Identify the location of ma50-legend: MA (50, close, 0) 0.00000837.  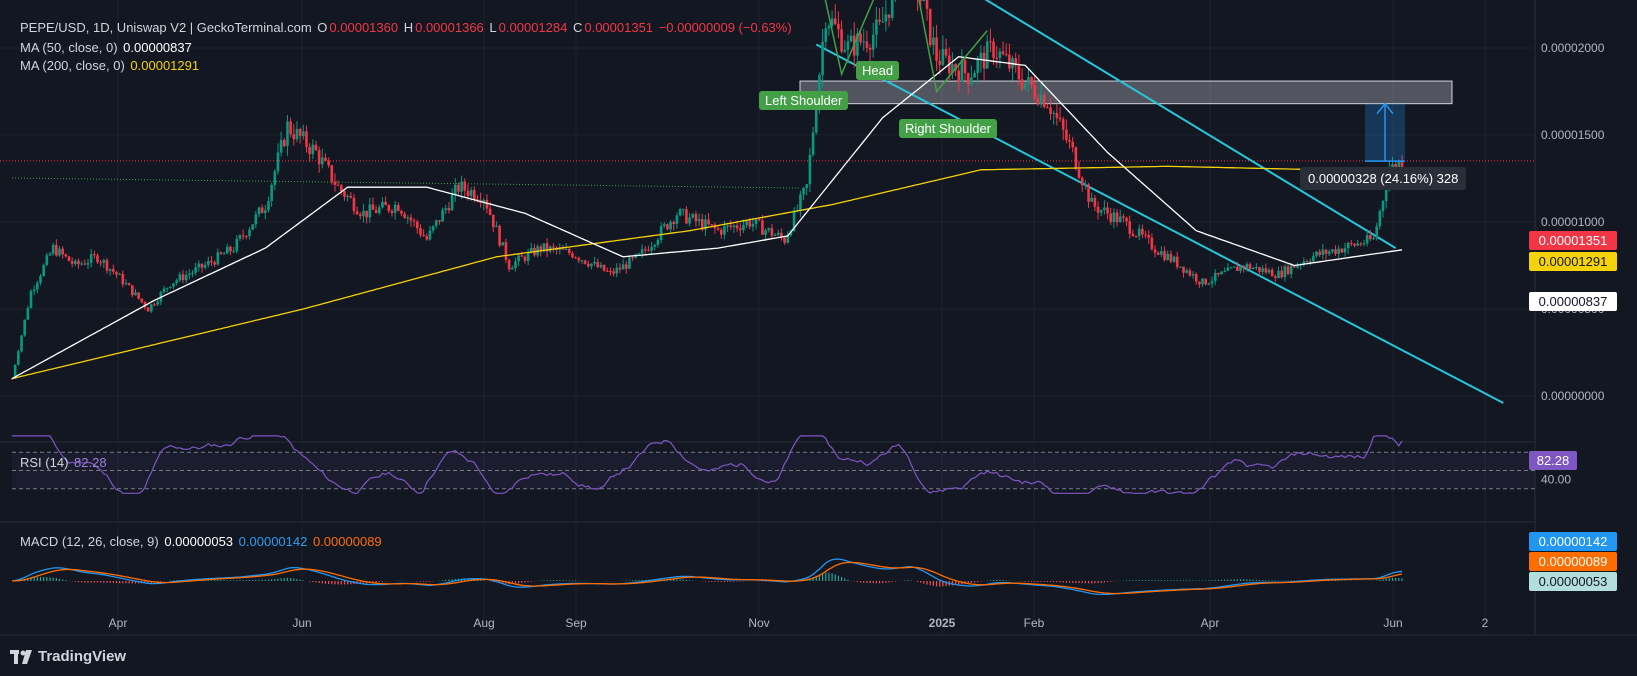
(107, 47).